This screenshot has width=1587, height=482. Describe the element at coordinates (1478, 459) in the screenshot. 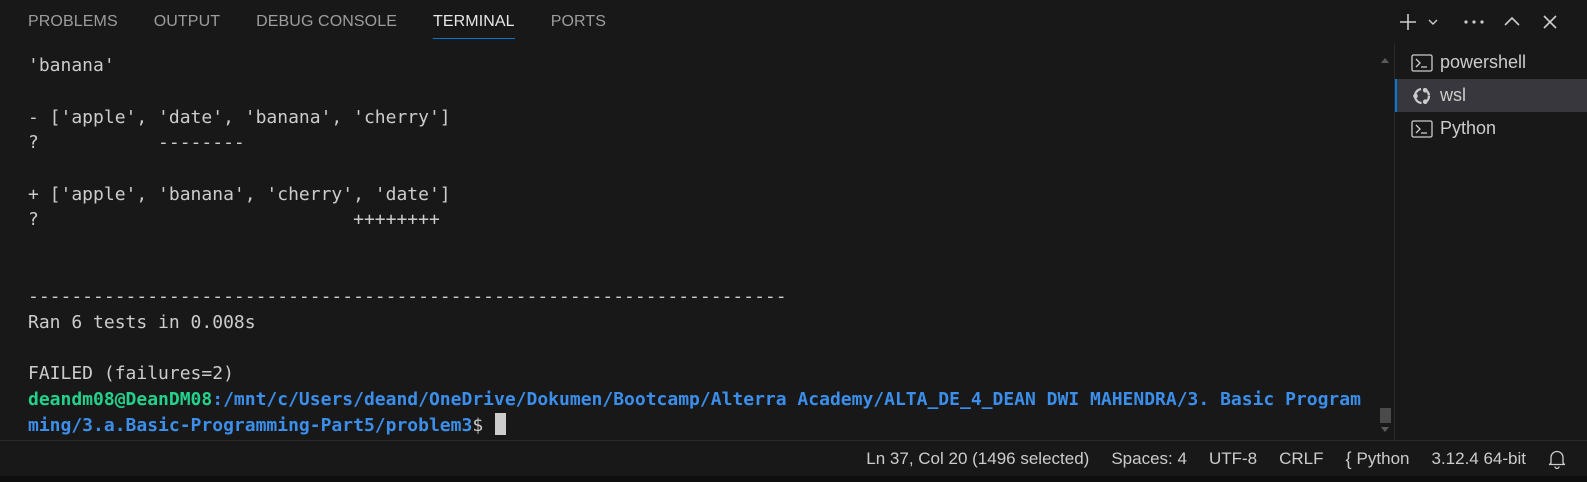

I see `status-interpreter: 3.12.4 64-bit` at that location.